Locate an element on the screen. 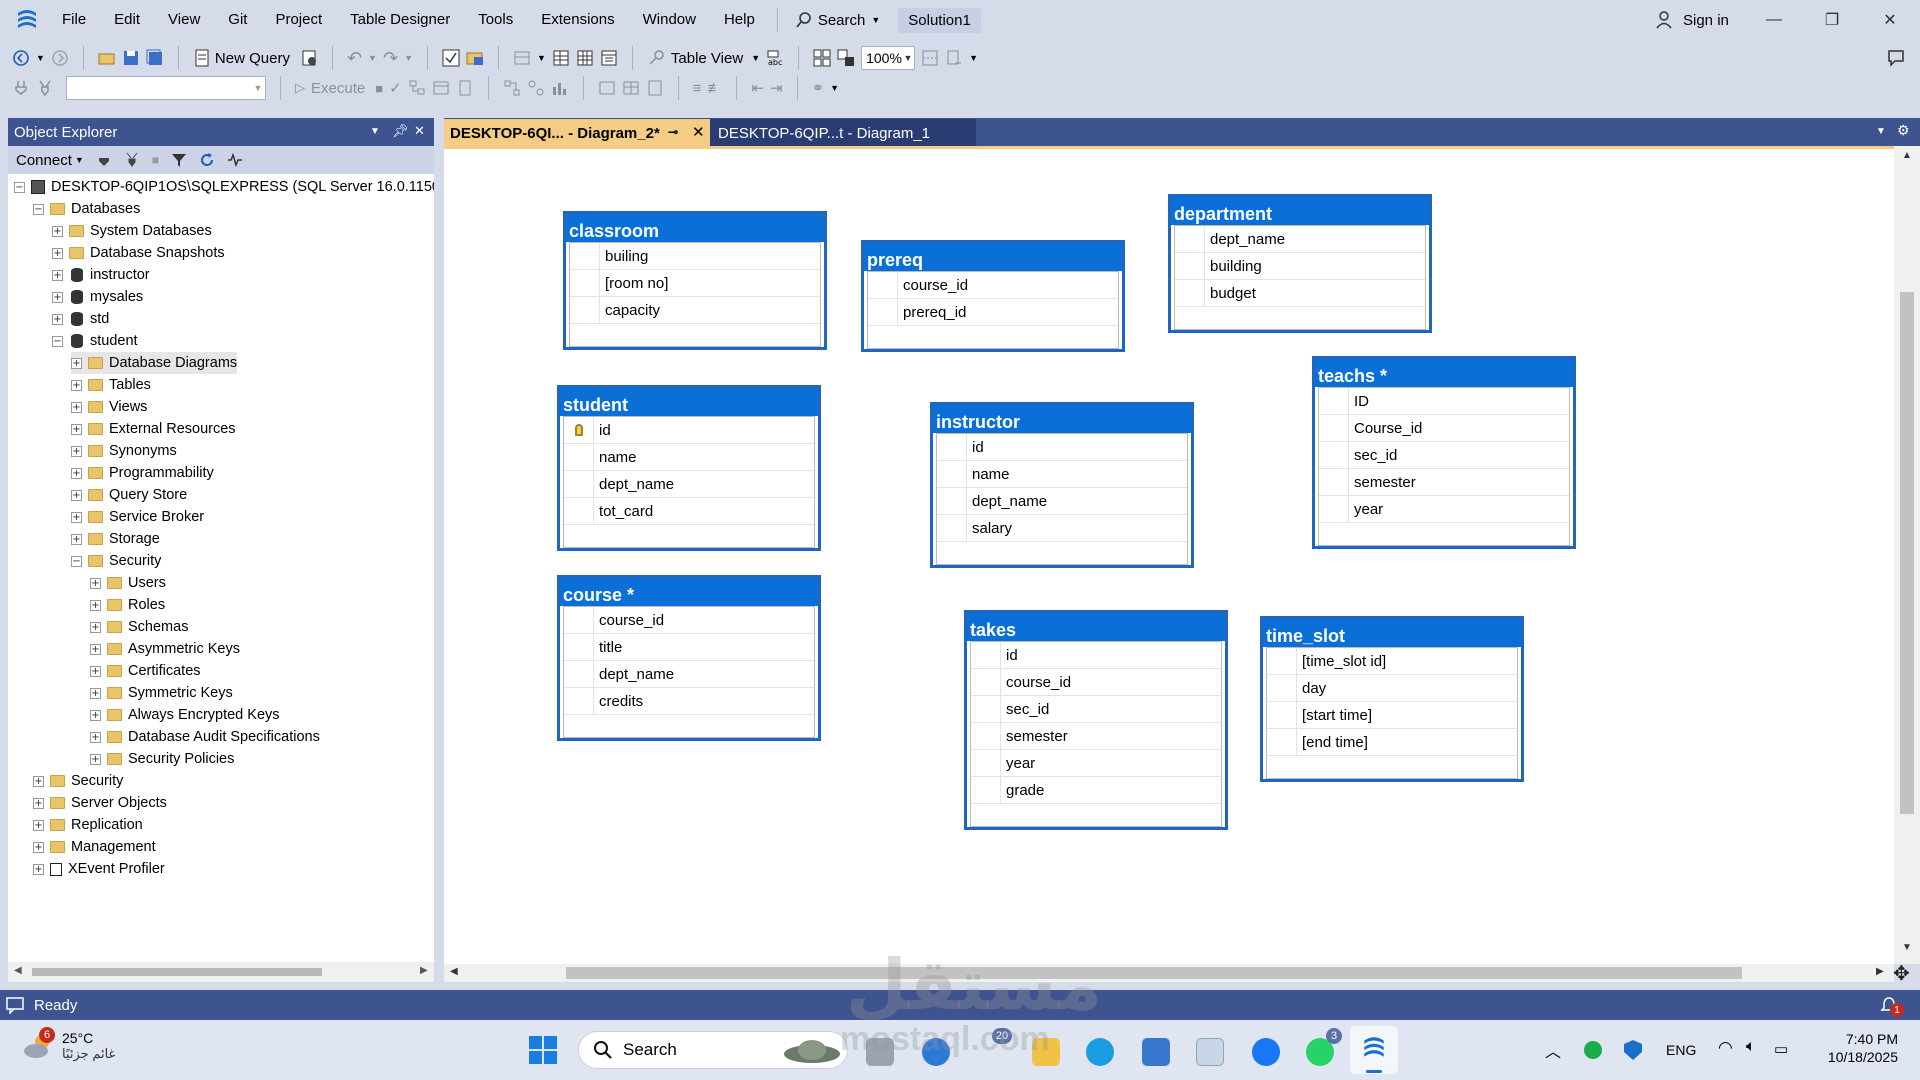 This screenshot has width=1920, height=1080. diagram-table: instructor id name dept_name salary is located at coordinates (1062, 485).